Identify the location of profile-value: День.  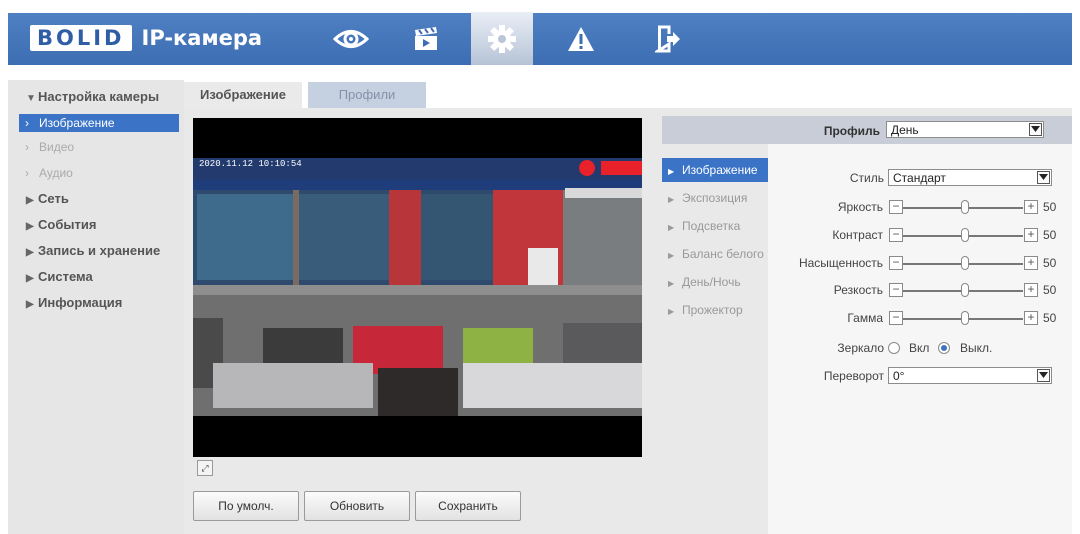
(905, 130).